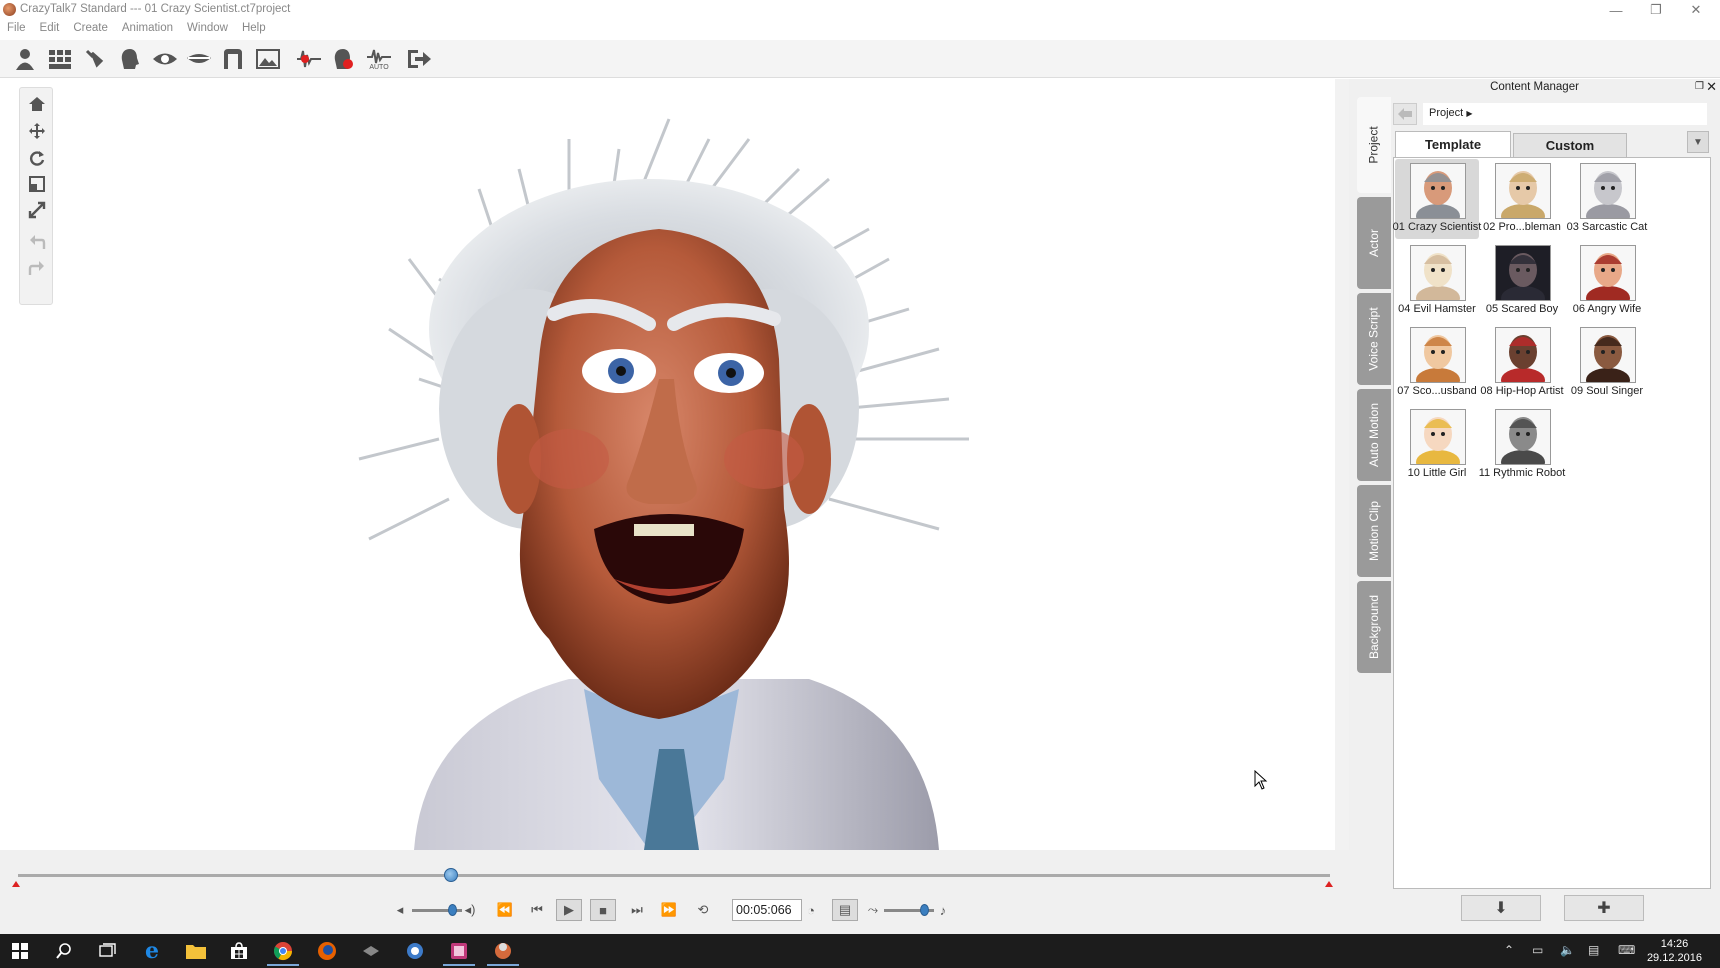 Image resolution: width=1720 pixels, height=968 pixels. I want to click on tray-chevron-icon: ⌃, so click(1509, 950).